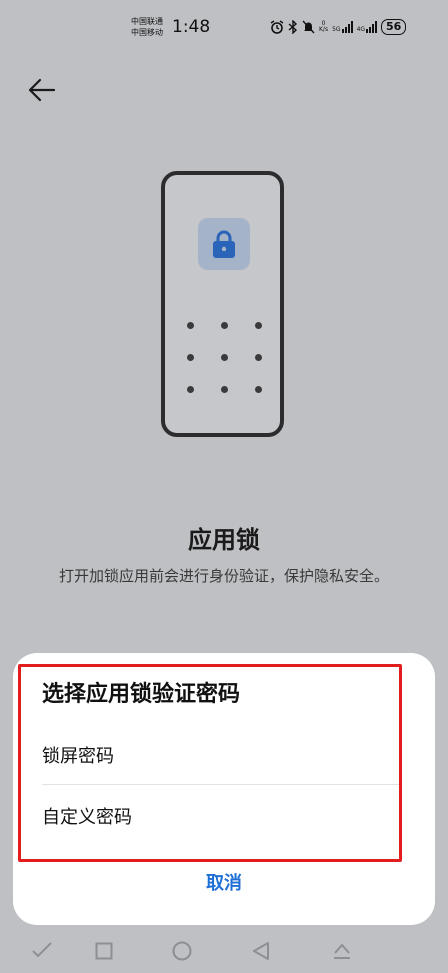  I want to click on net-speed-unit: K/s, so click(324, 29).